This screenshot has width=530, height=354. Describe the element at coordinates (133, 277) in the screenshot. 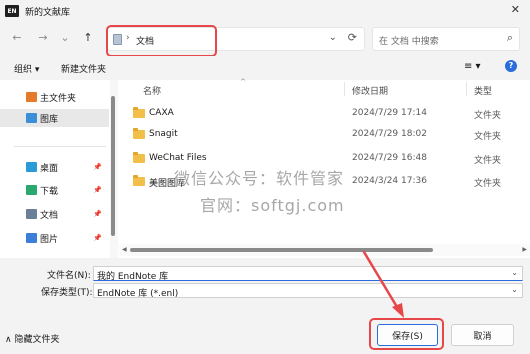

I see `filename-value: 我的 EndNote 库` at that location.